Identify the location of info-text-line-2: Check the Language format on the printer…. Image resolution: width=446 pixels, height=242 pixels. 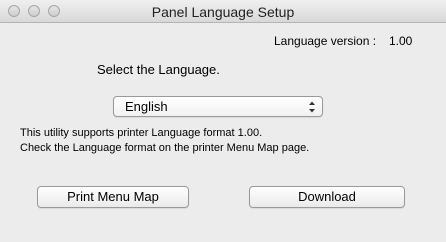
(165, 148).